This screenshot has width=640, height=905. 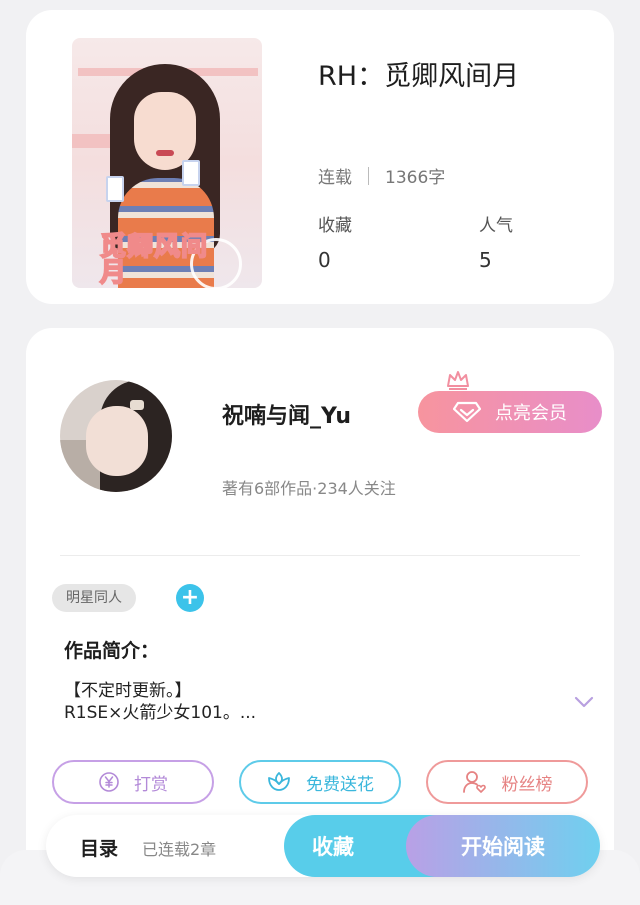 What do you see at coordinates (151, 784) in the screenshot?
I see `reward-label: 打赏` at bounding box center [151, 784].